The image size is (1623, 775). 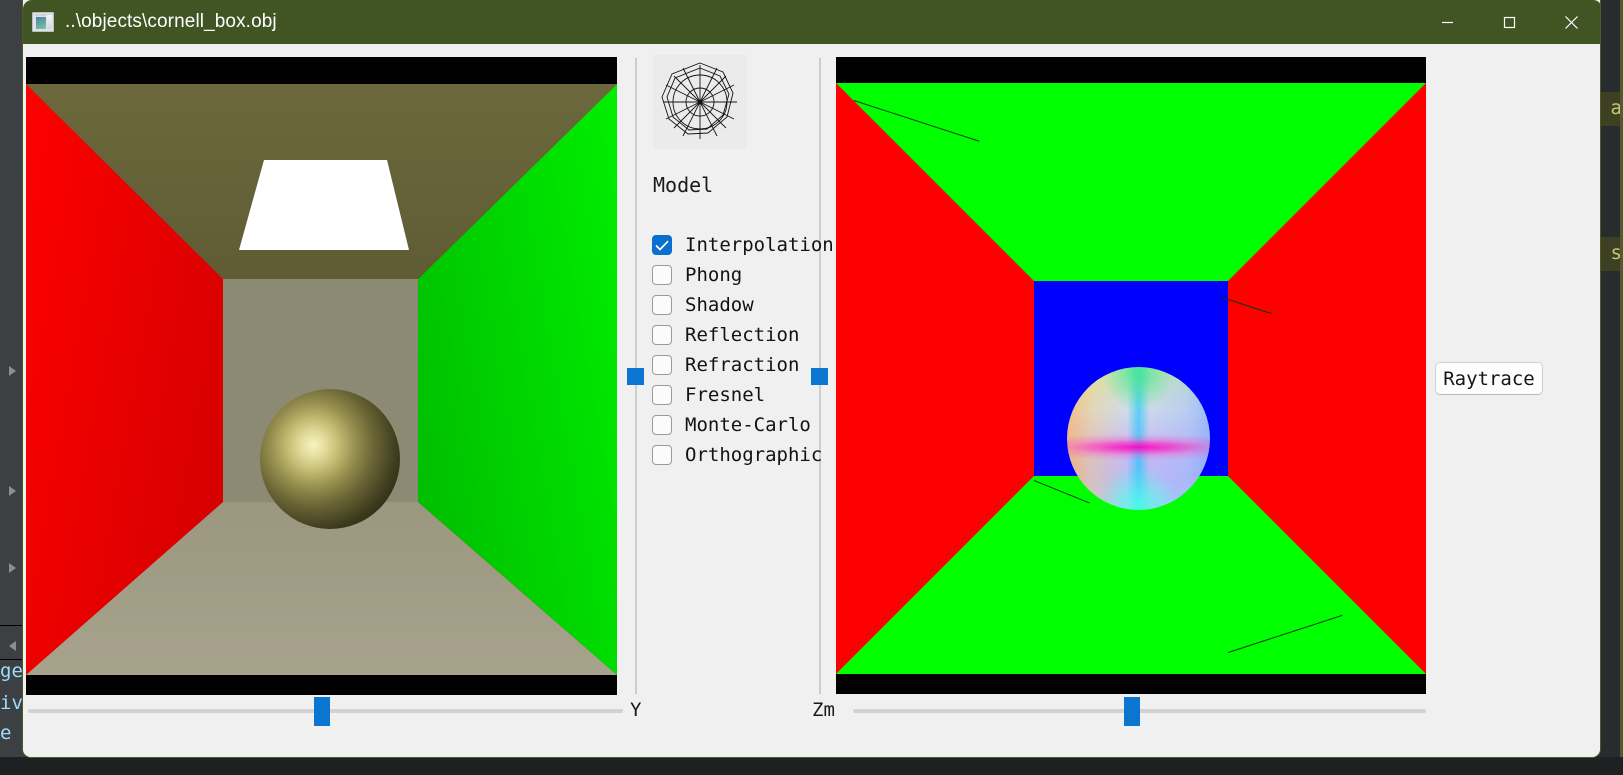 I want to click on window-controls, so click(x=1508, y=22).